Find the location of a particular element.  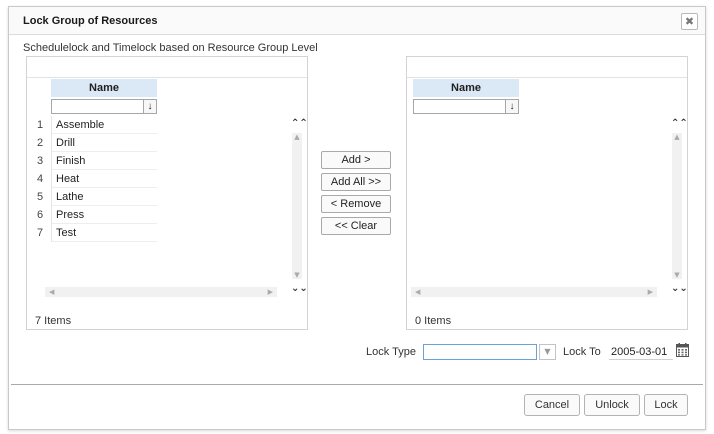

row-number: 3 is located at coordinates (40, 161).